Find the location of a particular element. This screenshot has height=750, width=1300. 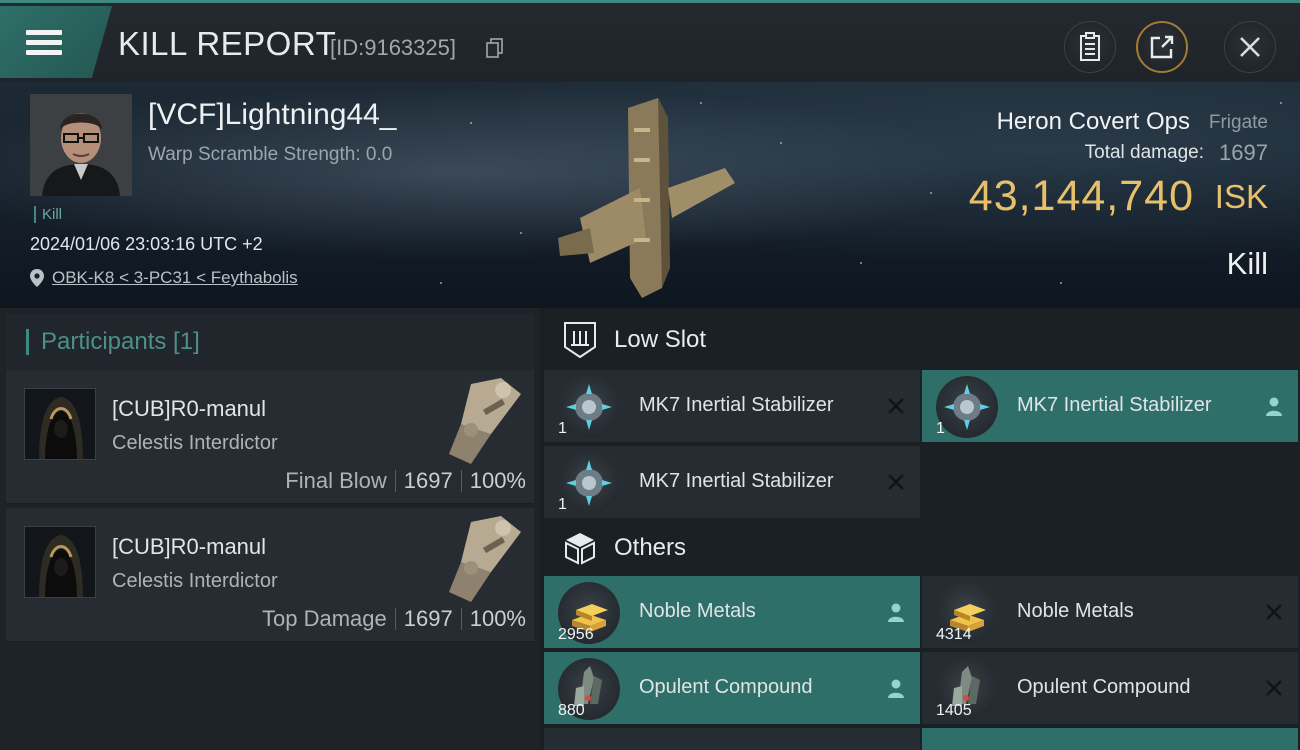

item-quantity: 1405 is located at coordinates (954, 710).